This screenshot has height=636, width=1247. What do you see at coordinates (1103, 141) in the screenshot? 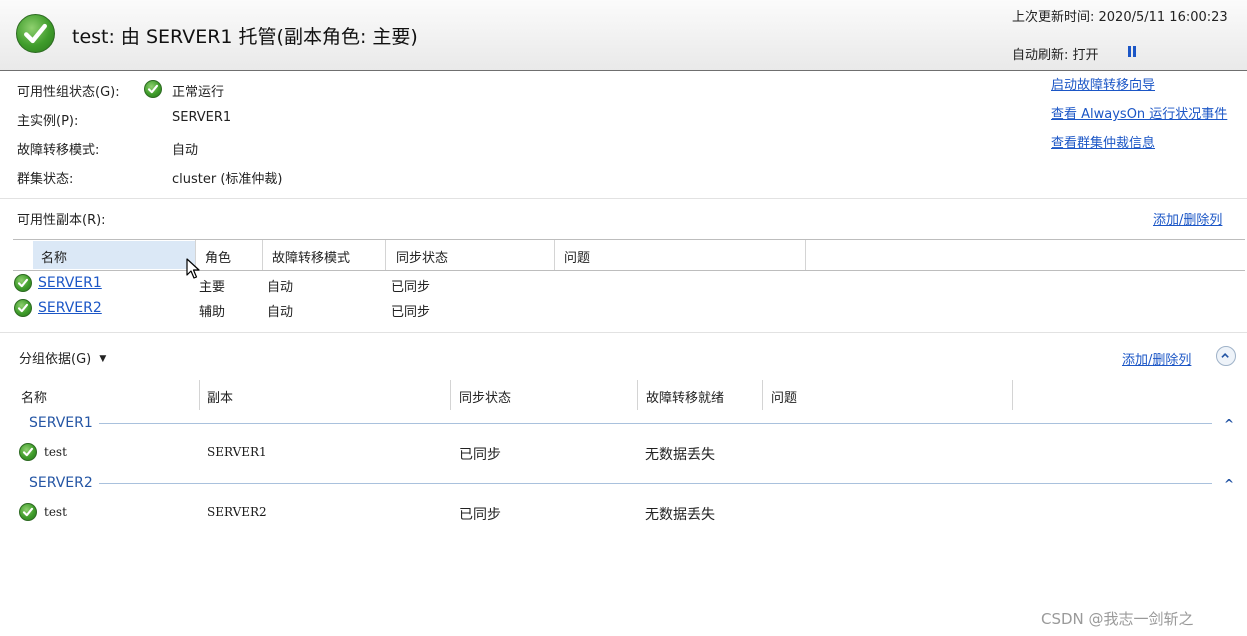
I see `quorum-info-link: 查看群集仲裁信息` at bounding box center [1103, 141].